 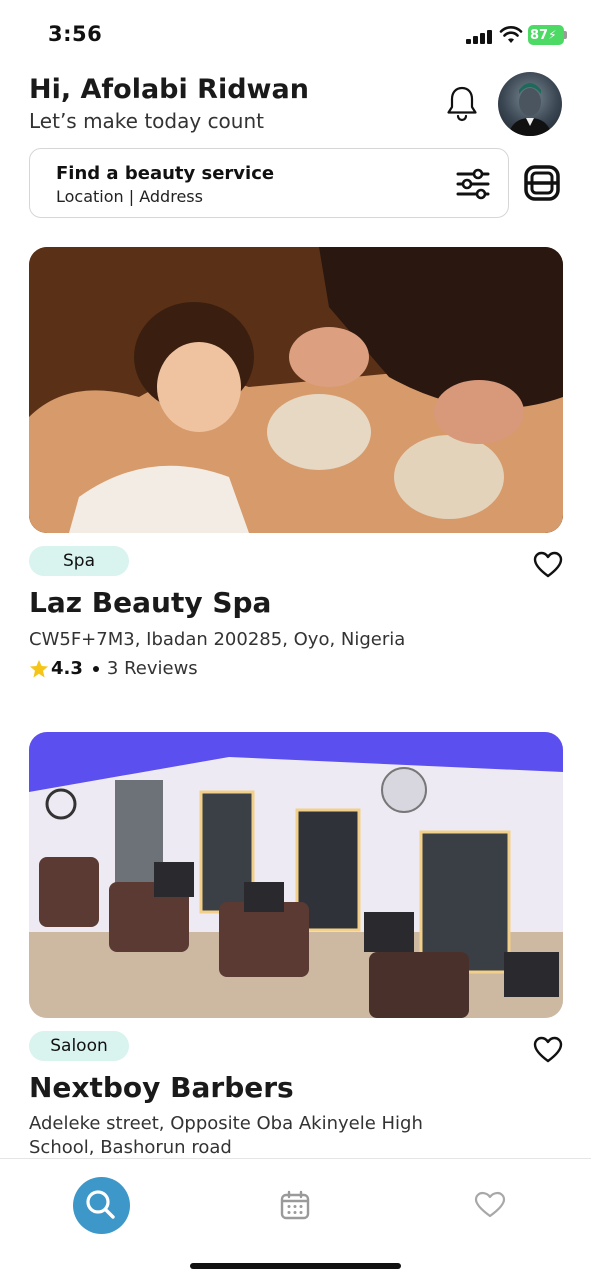 I want to click on search-icon, so click(x=100, y=1204).